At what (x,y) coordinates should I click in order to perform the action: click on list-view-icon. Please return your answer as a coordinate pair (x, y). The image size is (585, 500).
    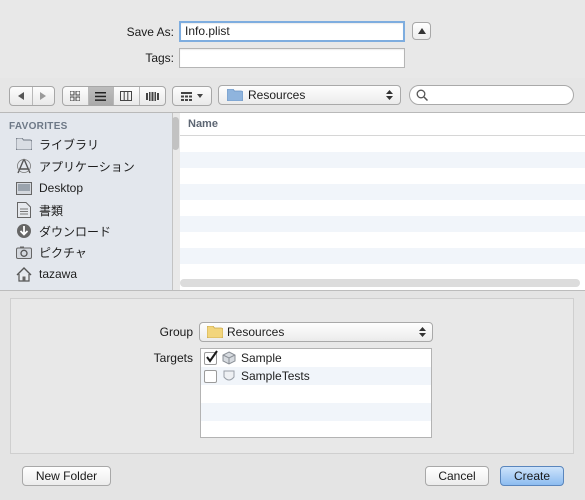
    Looking at the image, I should click on (101, 96).